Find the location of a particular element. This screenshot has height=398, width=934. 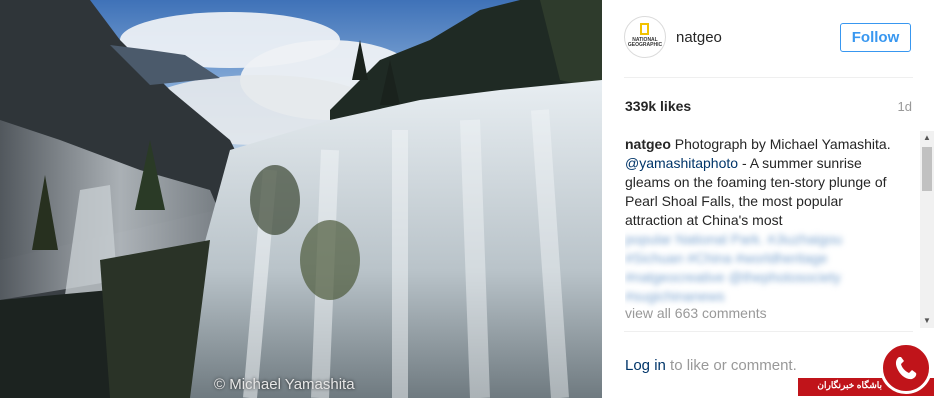

caption-mention-link: @yamashitaphoto is located at coordinates (681, 163).